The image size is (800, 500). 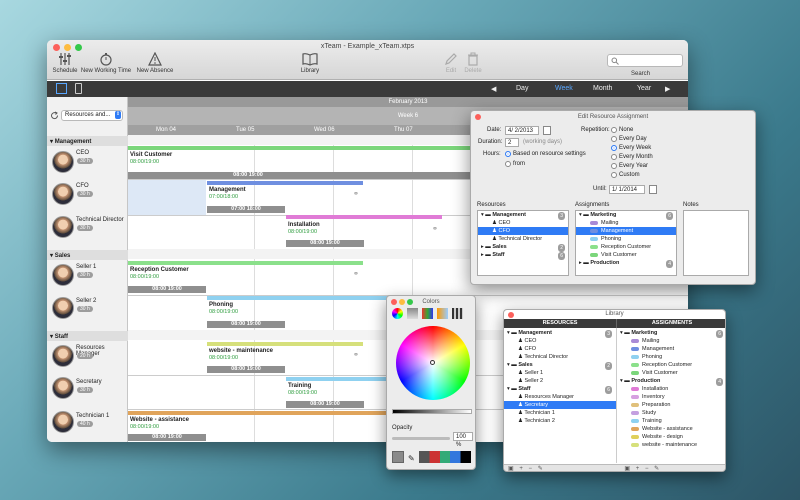 What do you see at coordinates (614, 139) in the screenshot?
I see `repetition-day-radio` at bounding box center [614, 139].